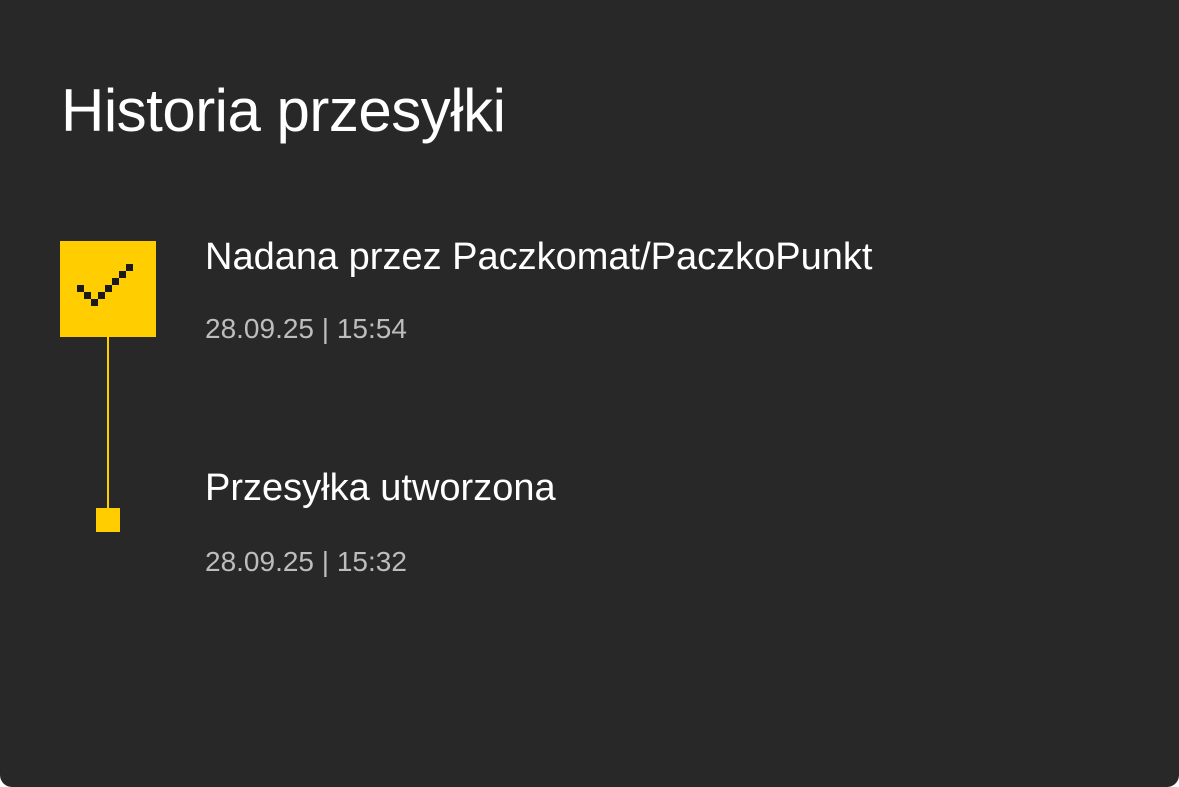  What do you see at coordinates (108, 423) in the screenshot?
I see `timeline-connector` at bounding box center [108, 423].